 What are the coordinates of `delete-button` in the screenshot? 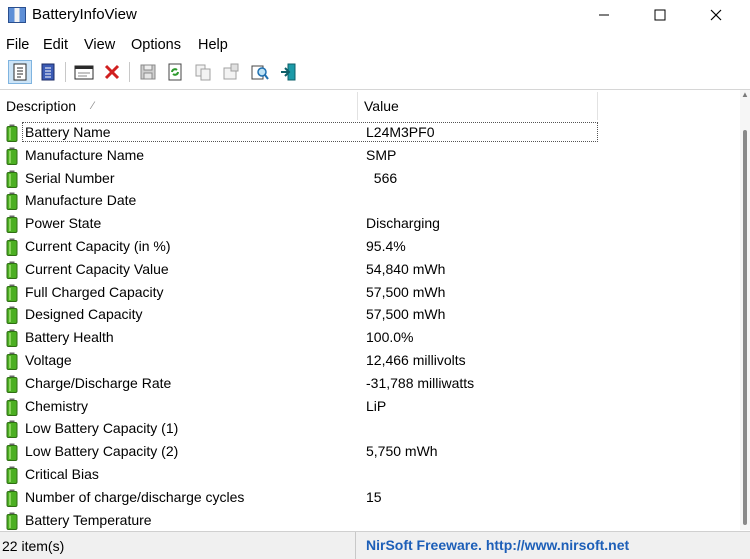 It's located at (112, 72).